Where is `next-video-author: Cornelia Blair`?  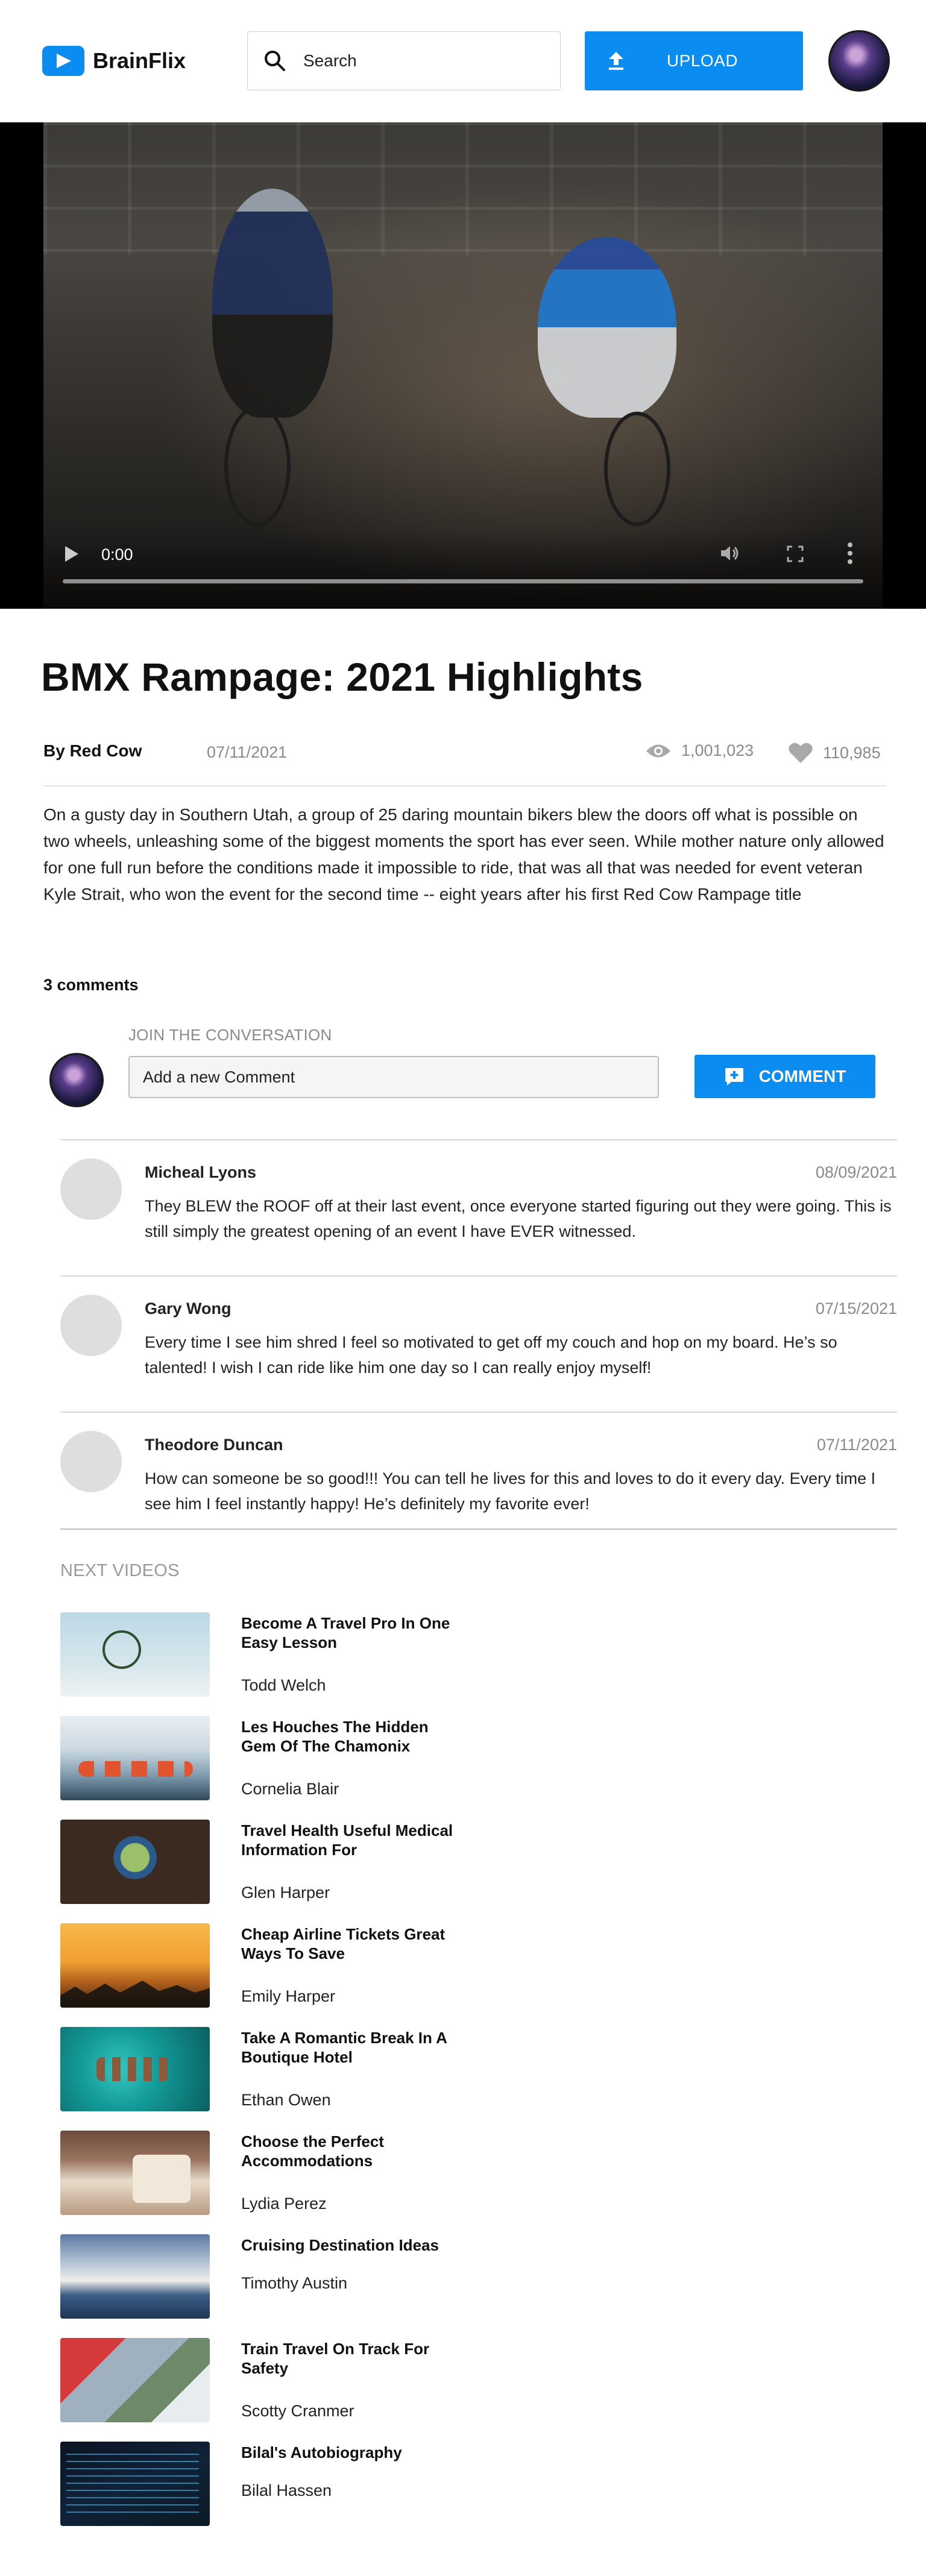 next-video-author: Cornelia Blair is located at coordinates (290, 1789).